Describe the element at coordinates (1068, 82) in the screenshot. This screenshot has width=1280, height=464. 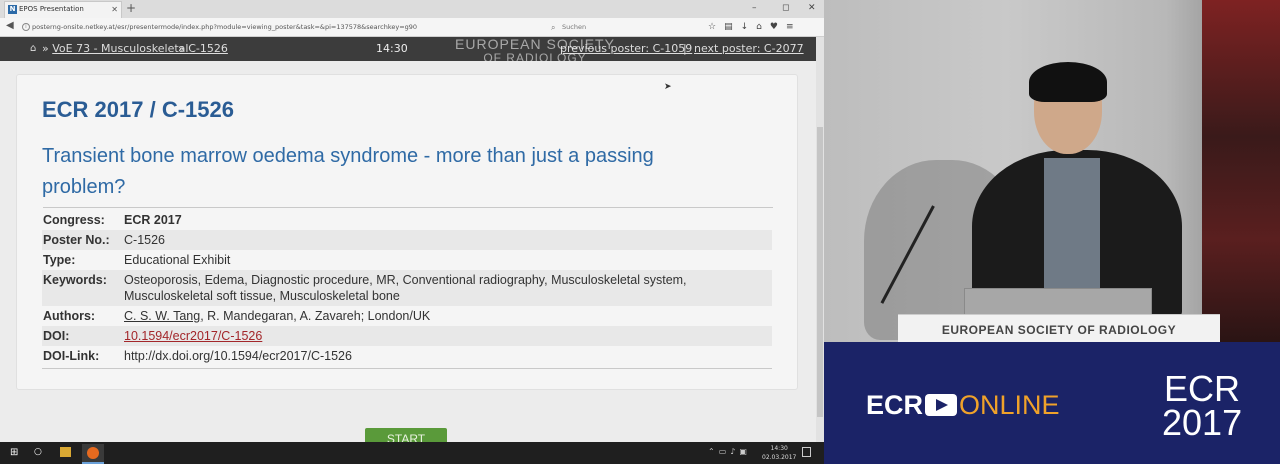
I see `speaker-hair` at that location.